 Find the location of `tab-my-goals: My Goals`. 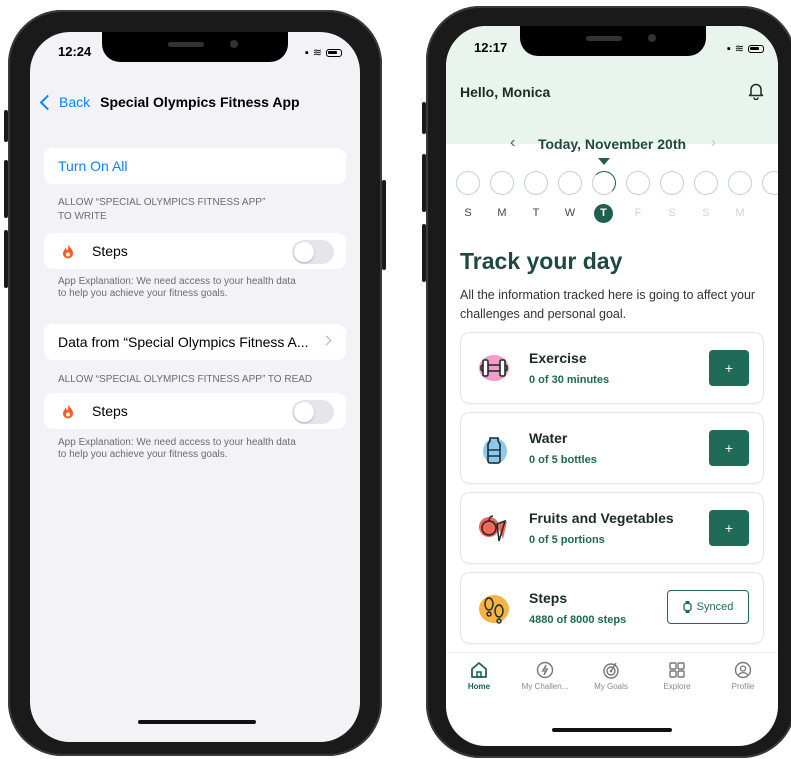

tab-my-goals: My Goals is located at coordinates (611, 676).